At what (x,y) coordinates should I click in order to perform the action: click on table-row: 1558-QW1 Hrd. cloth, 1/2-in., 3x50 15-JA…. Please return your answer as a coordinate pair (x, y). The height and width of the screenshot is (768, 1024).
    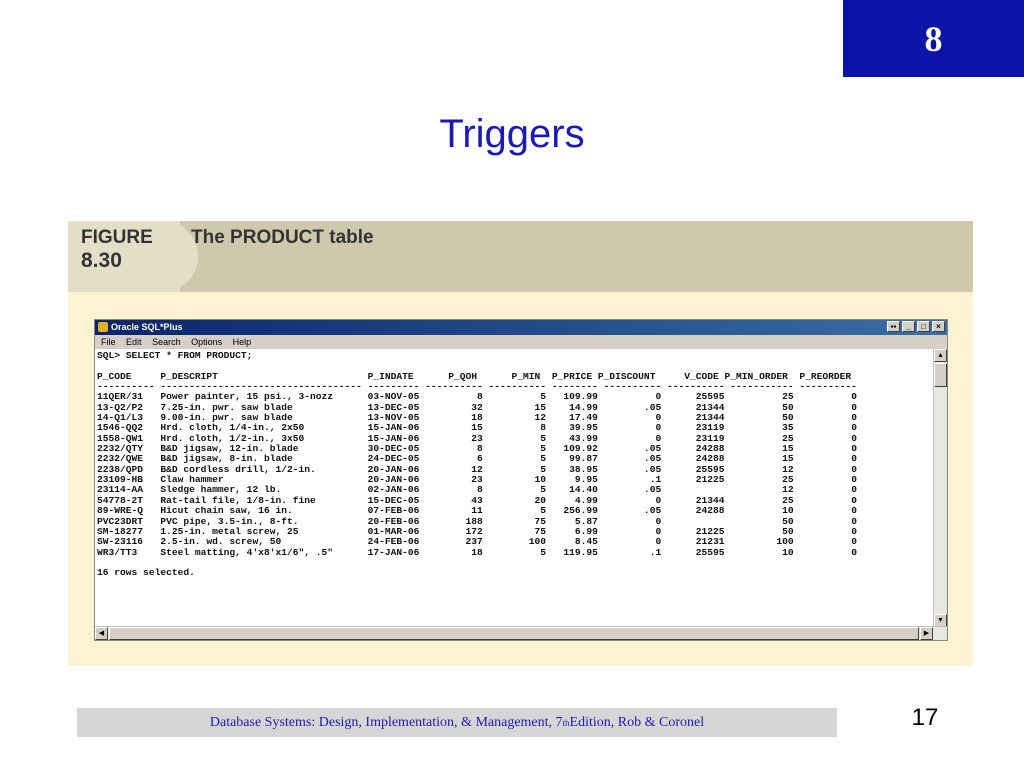
    Looking at the image, I should click on (477, 438).